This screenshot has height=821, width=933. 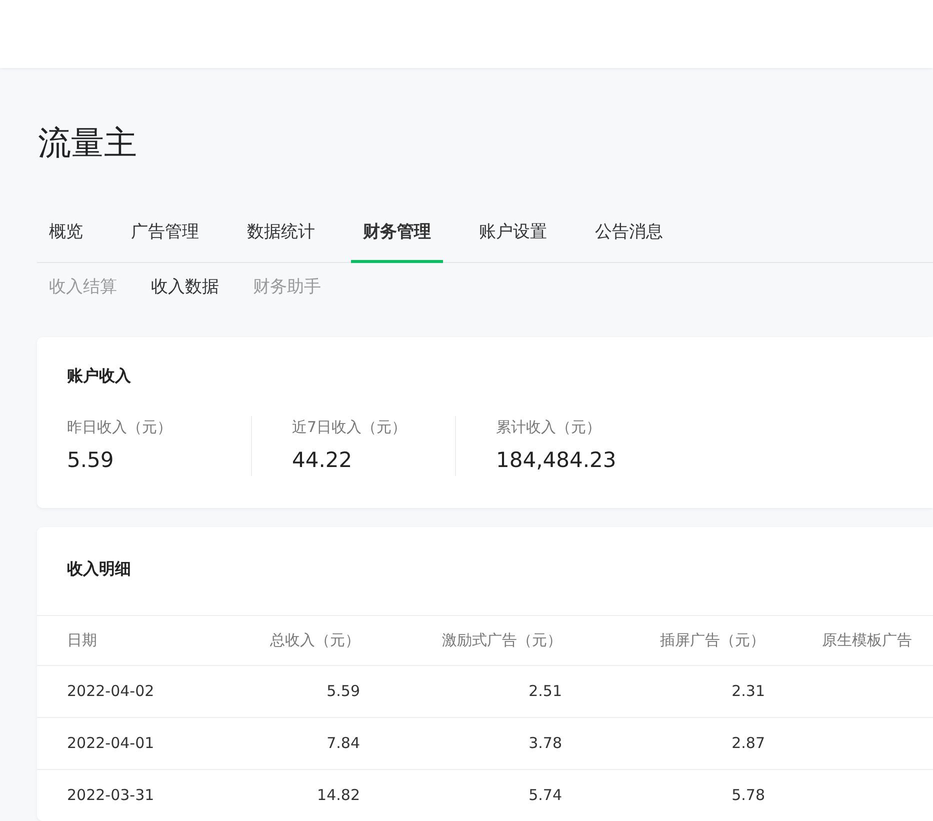 I want to click on stat-value: 184,484.23, so click(x=556, y=460).